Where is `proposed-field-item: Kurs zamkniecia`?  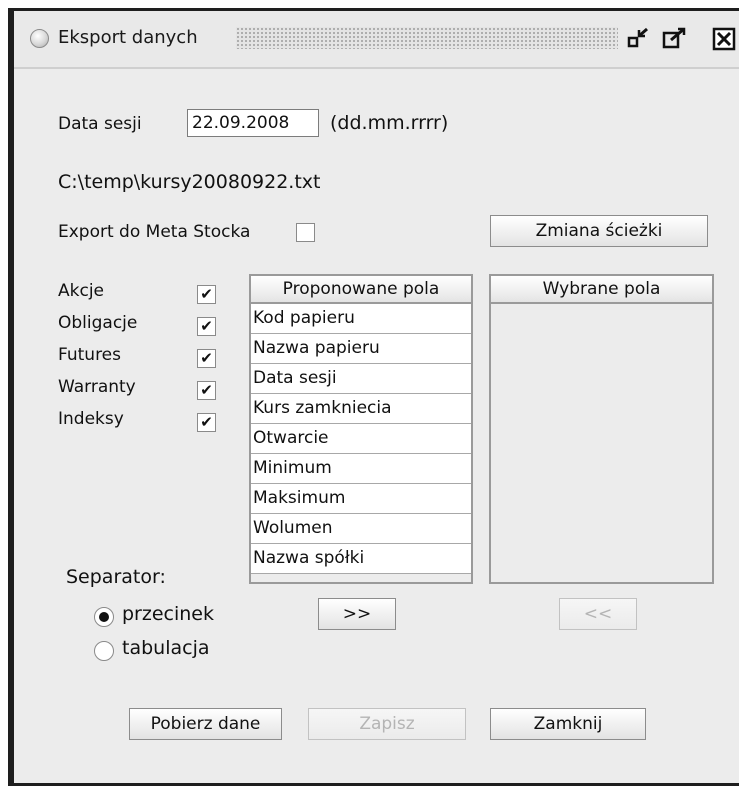
proposed-field-item: Kurs zamkniecia is located at coordinates (361, 409).